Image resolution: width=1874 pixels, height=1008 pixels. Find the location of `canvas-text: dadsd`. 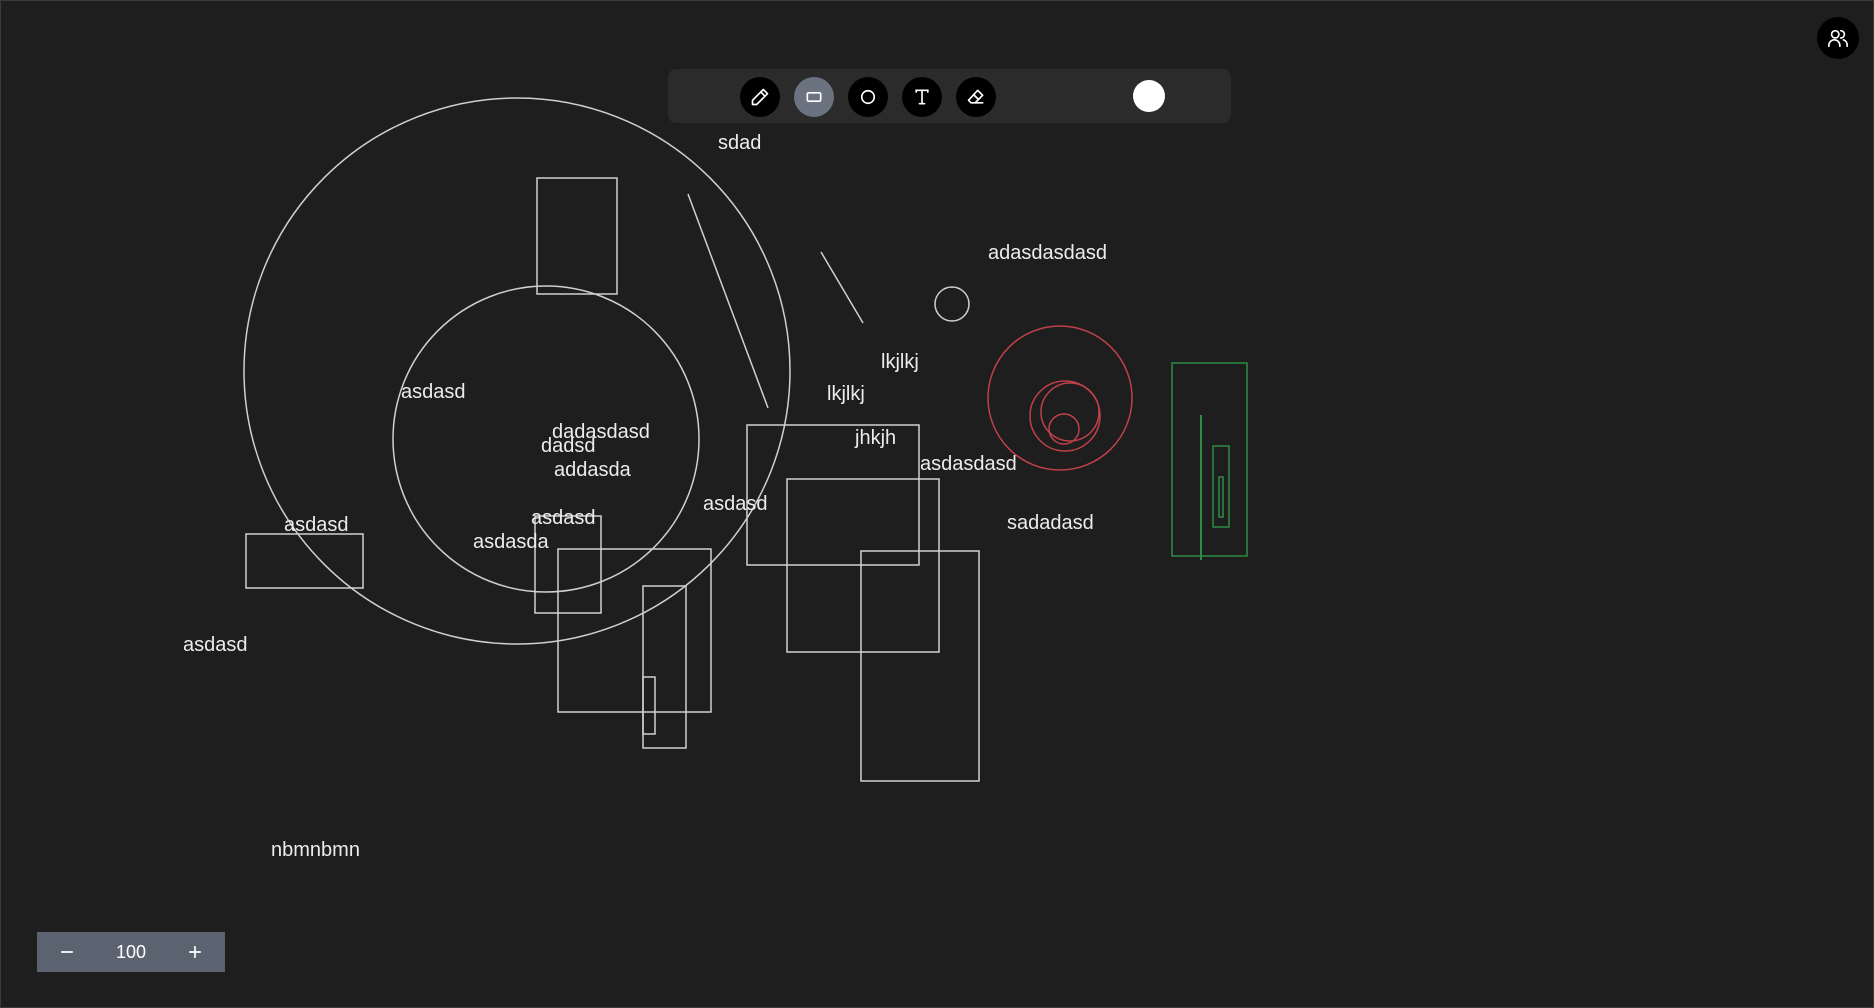

canvas-text: dadsd is located at coordinates (568, 446).